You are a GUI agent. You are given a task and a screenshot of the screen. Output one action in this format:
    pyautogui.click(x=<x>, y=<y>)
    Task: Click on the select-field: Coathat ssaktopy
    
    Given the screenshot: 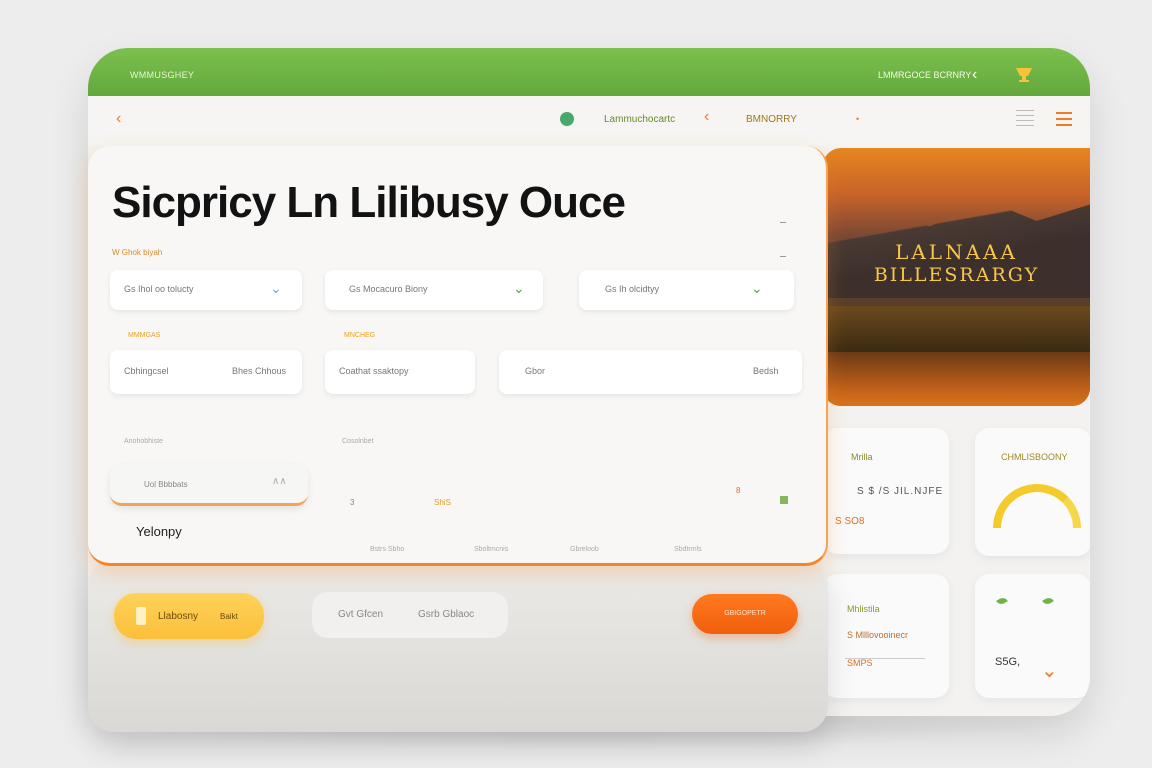 What is the action you would take?
    pyautogui.click(x=400, y=372)
    